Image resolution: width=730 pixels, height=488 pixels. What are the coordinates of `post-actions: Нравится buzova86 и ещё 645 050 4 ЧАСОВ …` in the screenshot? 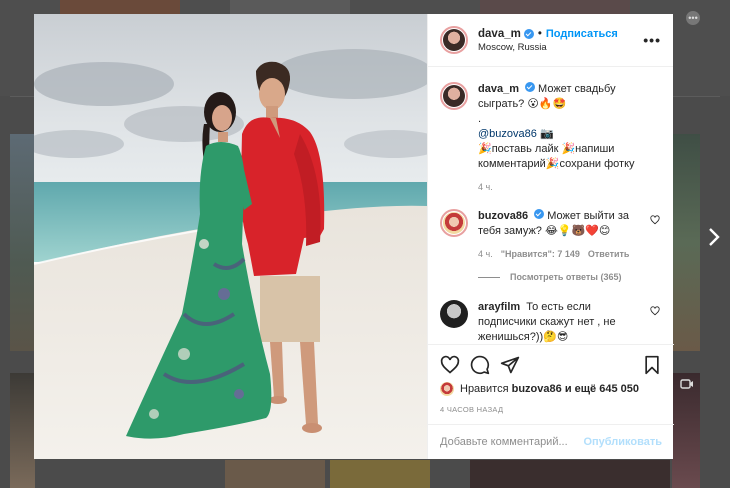 It's located at (551, 379).